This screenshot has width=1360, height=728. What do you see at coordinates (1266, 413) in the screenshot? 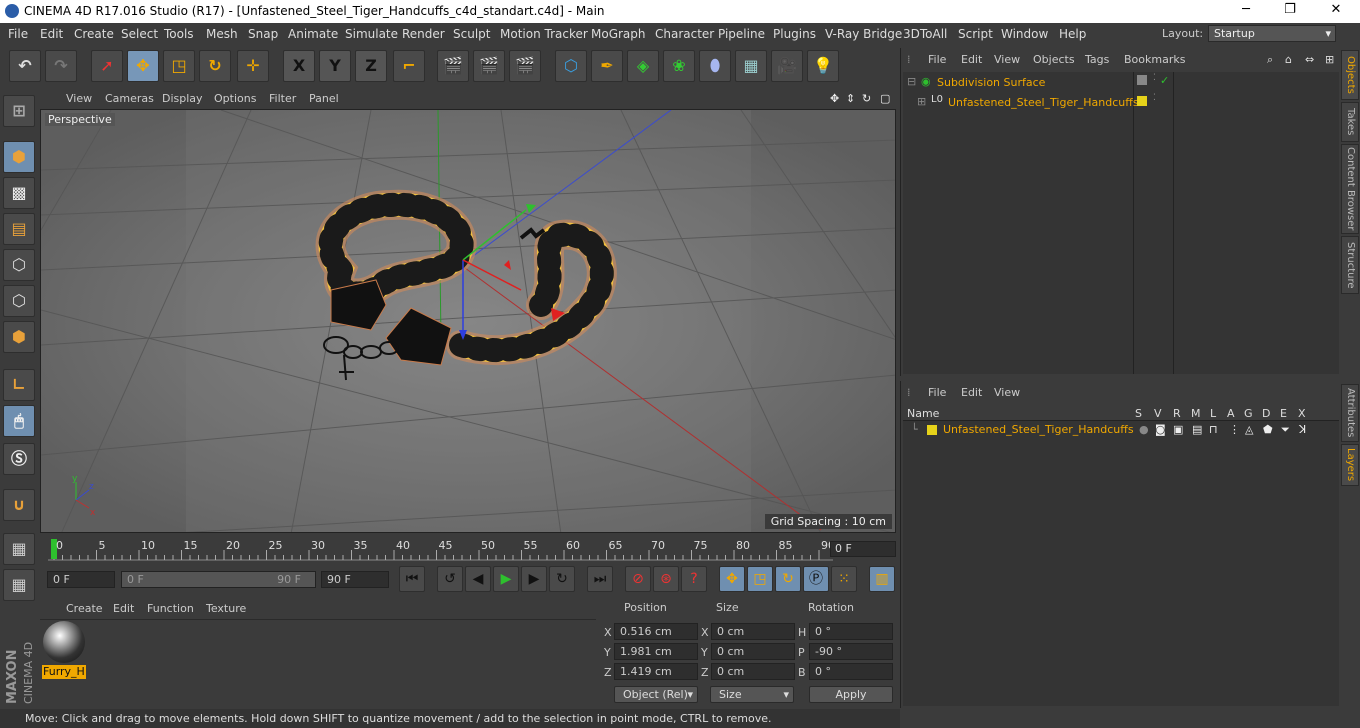
I see `column-deformers: D` at bounding box center [1266, 413].